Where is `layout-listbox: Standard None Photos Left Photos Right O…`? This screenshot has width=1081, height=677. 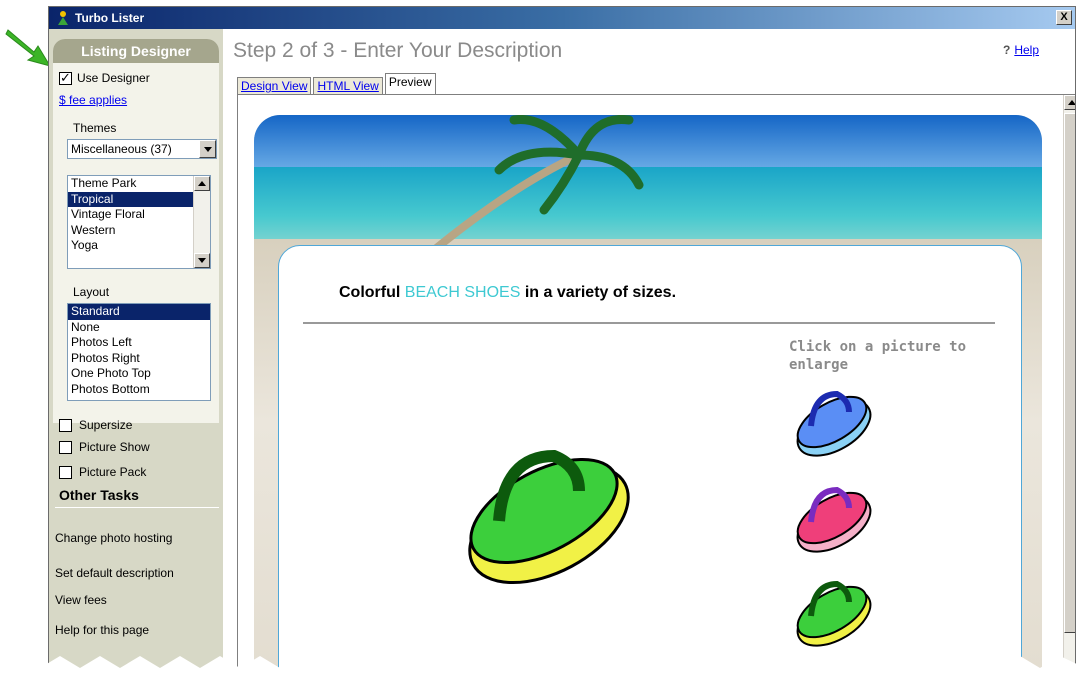 layout-listbox: Standard None Photos Left Photos Right O… is located at coordinates (139, 352).